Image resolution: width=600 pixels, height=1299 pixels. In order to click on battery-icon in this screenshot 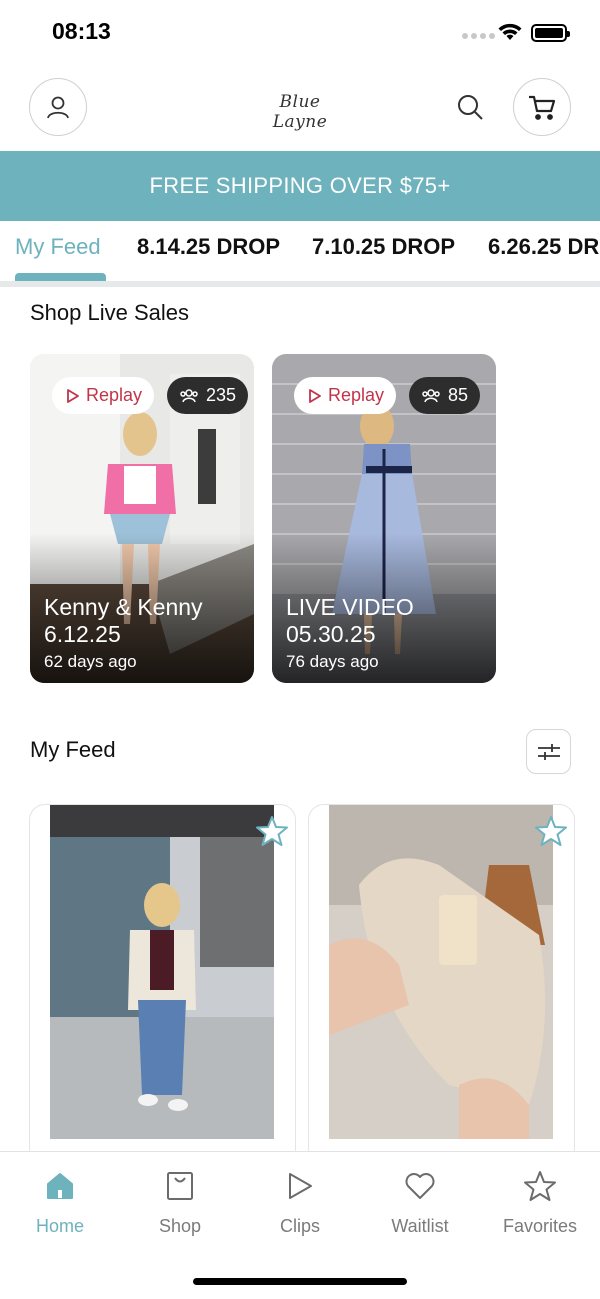, I will do `click(550, 33)`.